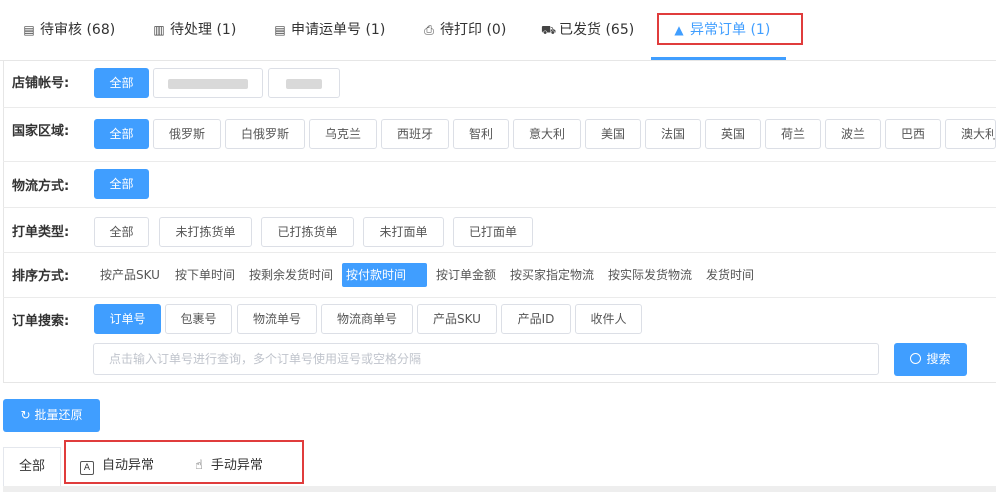  What do you see at coordinates (277, 319) in the screenshot?
I see `search-type-option: 物流单号` at bounding box center [277, 319].